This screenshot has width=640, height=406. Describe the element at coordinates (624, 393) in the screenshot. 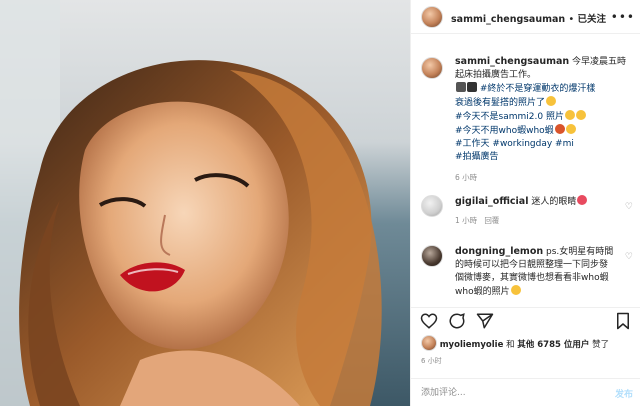

I see `post-comment-button: 发布` at that location.